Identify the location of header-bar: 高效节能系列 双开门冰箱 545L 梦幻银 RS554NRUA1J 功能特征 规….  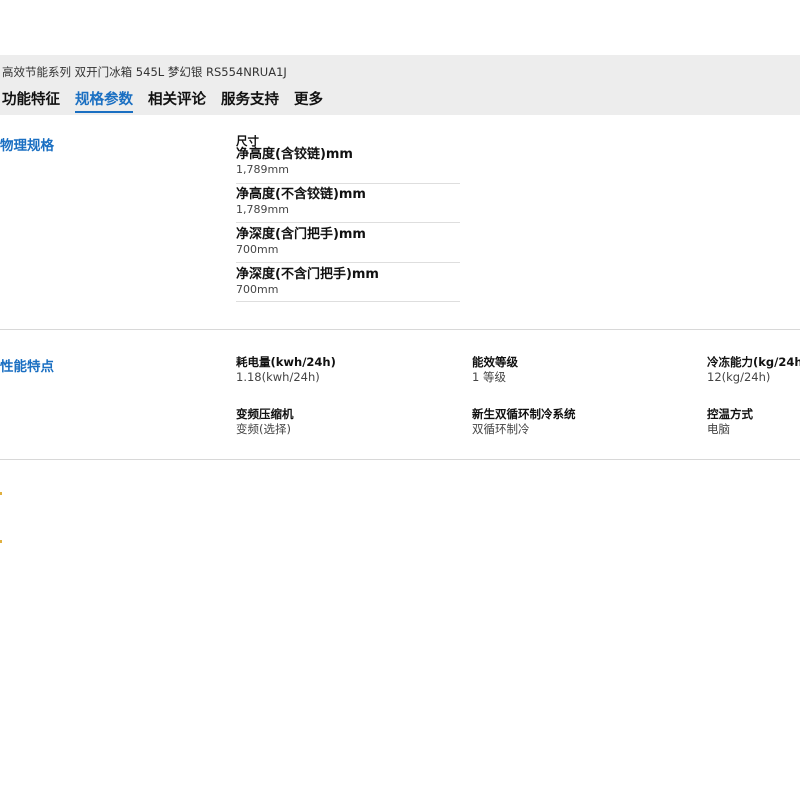
(400, 85).